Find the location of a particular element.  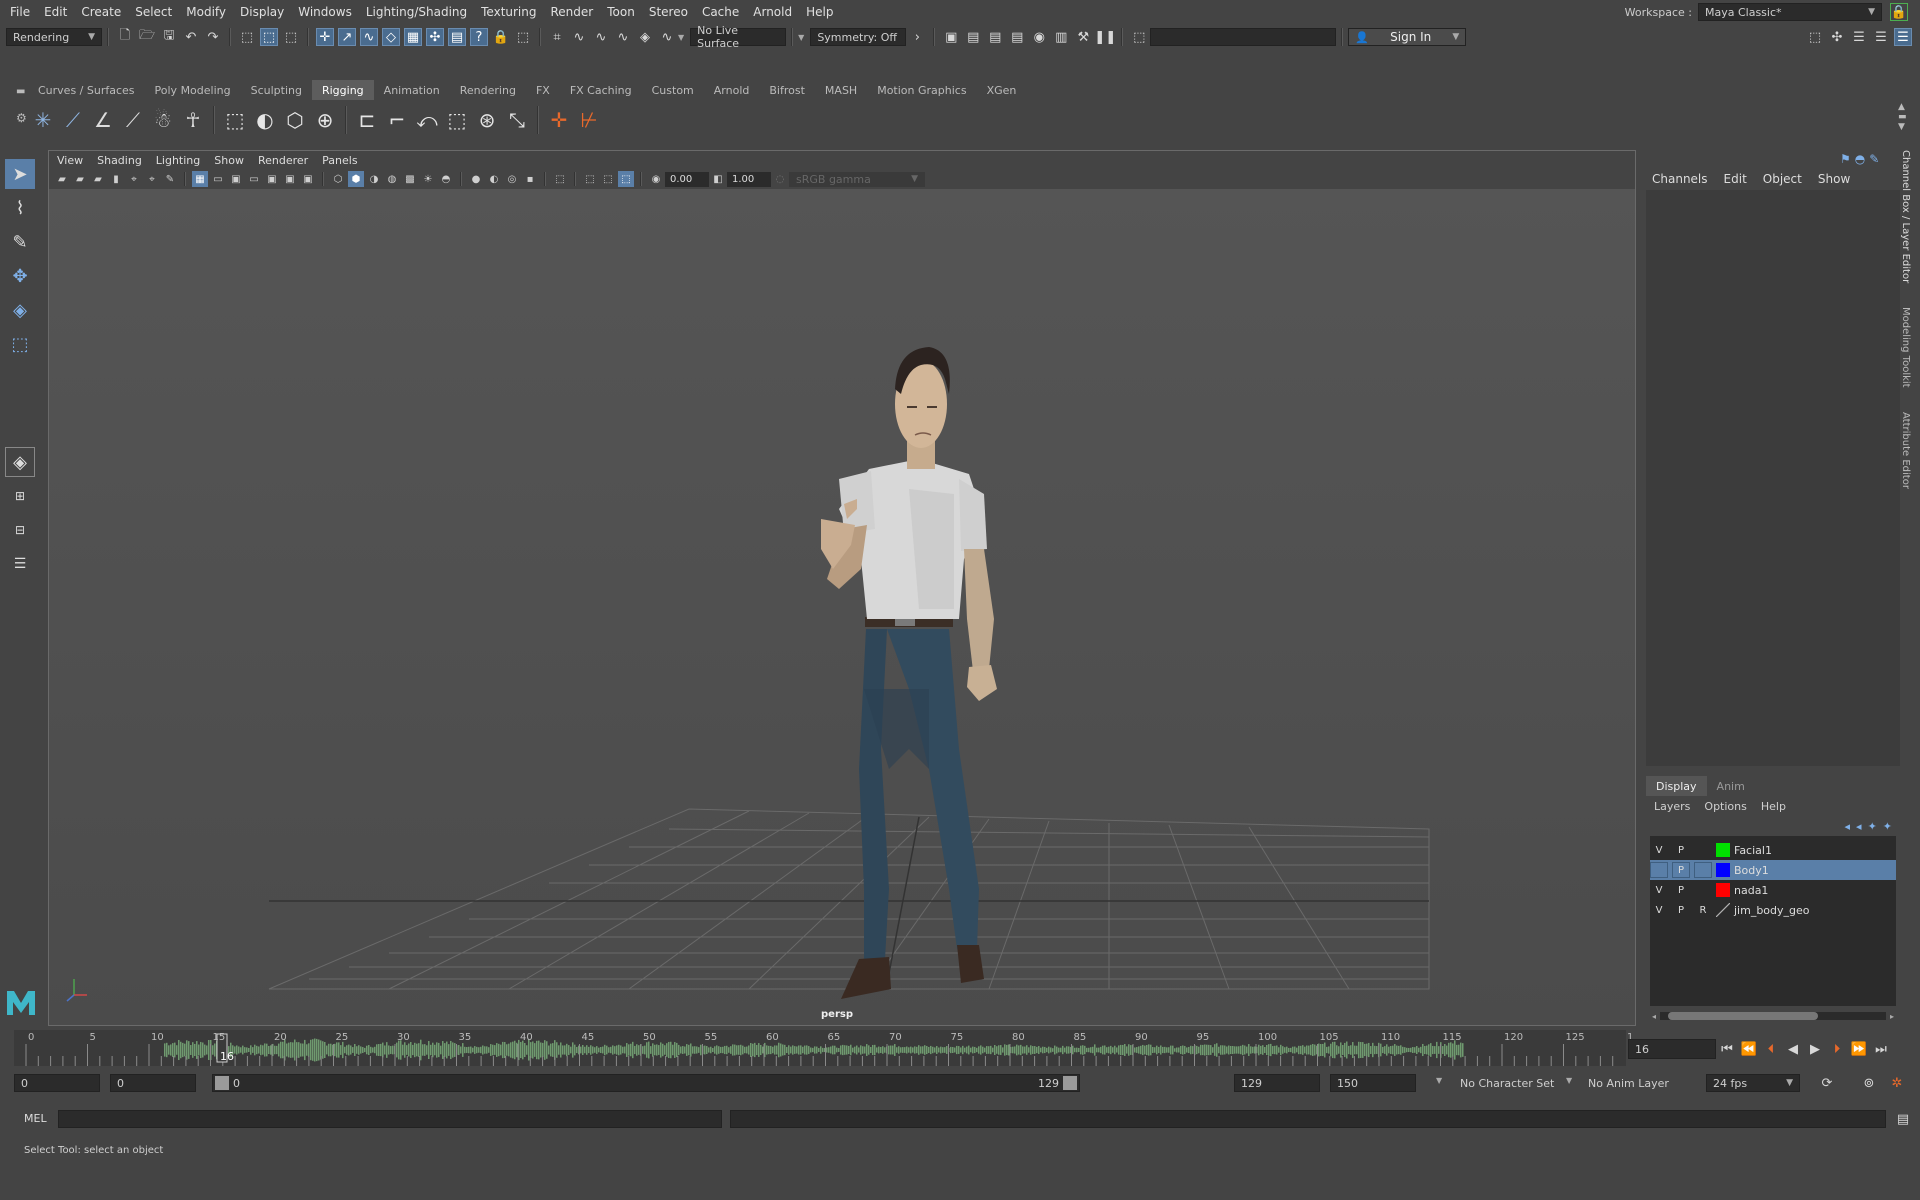

range-slider: 0 129 is located at coordinates (646, 1083).